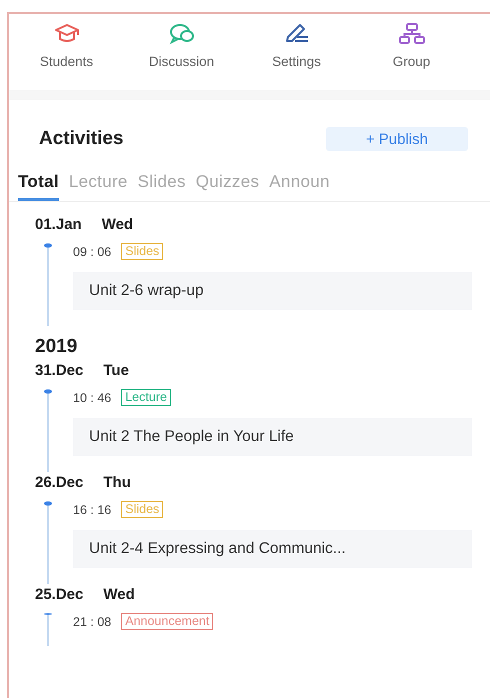 This screenshot has width=490, height=698. I want to click on category-tag: Announcement, so click(167, 621).